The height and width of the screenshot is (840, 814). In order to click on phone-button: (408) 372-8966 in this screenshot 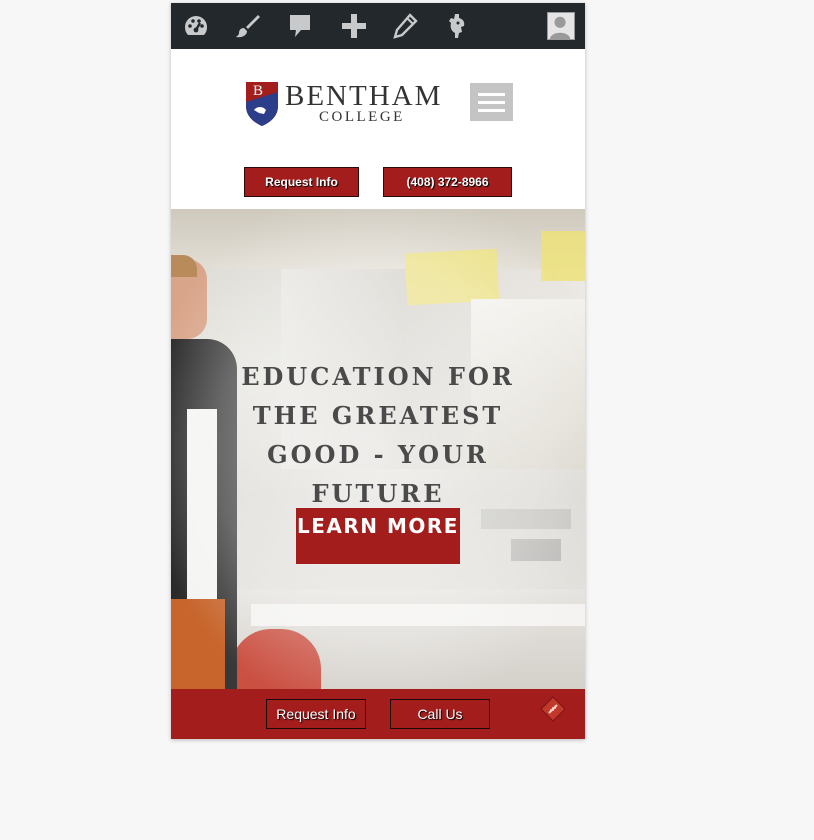, I will do `click(447, 182)`.